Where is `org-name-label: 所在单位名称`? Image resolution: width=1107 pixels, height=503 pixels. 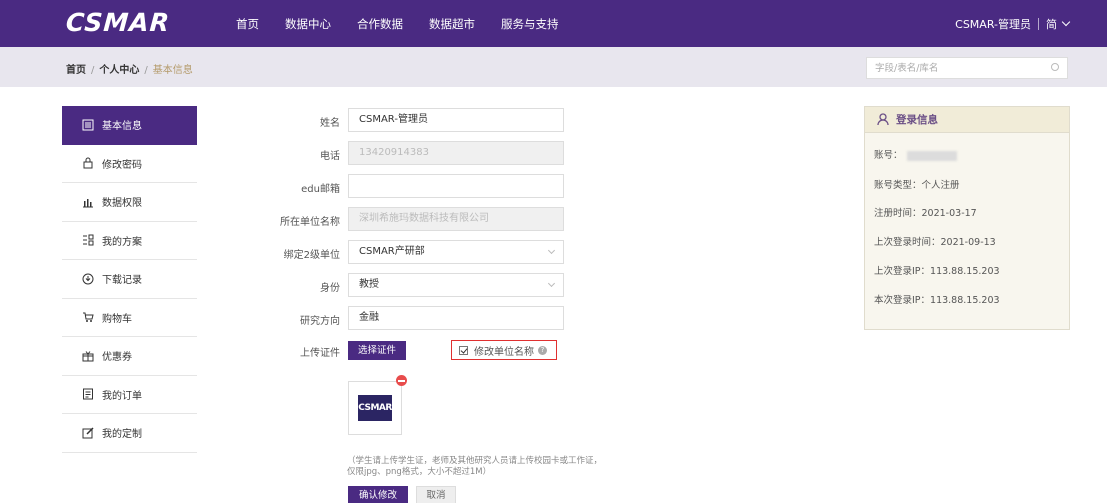 org-name-label: 所在单位名称 is located at coordinates (310, 222).